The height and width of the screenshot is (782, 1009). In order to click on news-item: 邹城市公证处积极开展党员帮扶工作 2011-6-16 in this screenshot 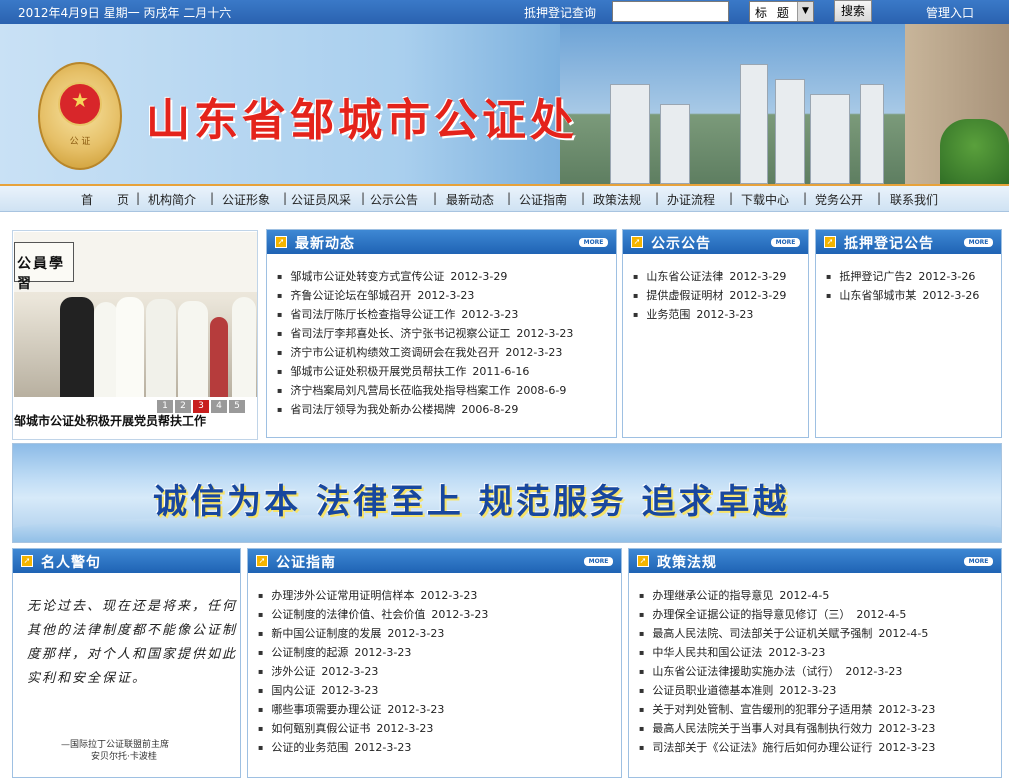, I will do `click(425, 371)`.